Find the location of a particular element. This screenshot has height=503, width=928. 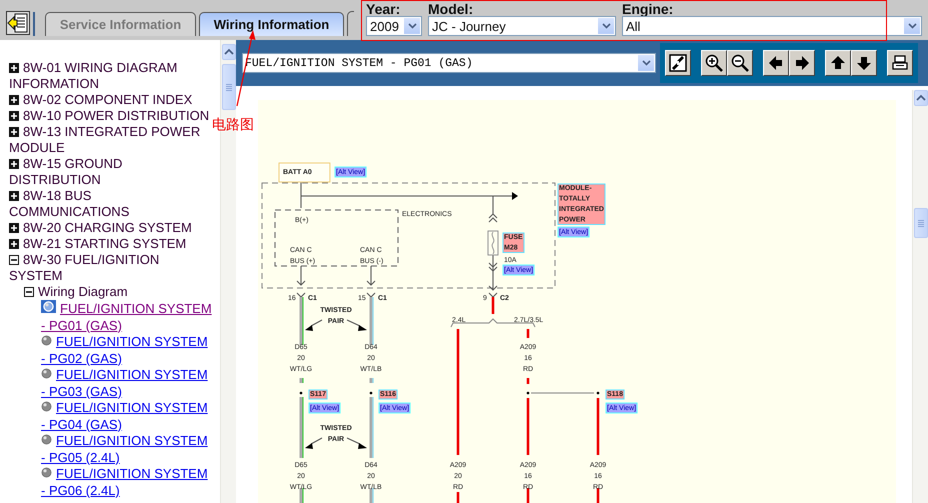

arrow-down-button is located at coordinates (864, 63).